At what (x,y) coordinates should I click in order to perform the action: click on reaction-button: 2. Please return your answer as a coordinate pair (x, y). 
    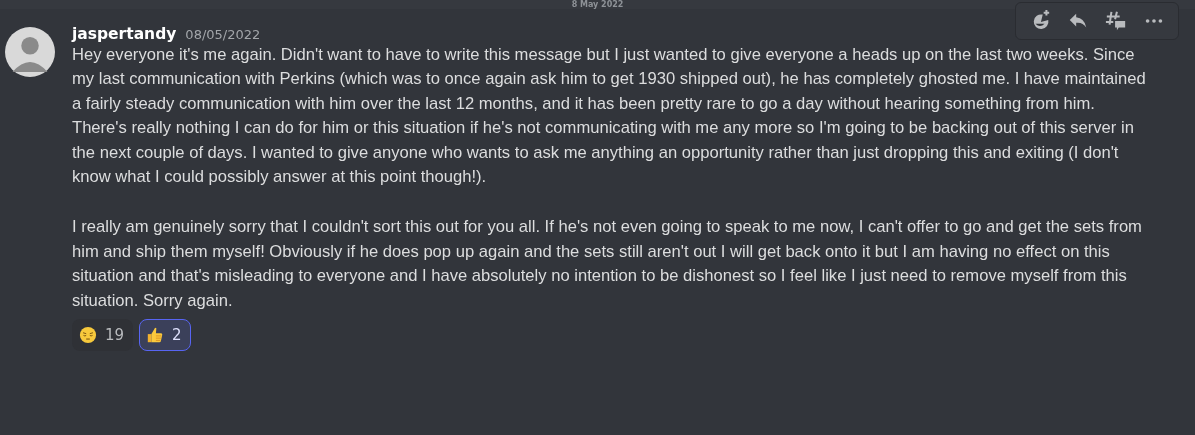
    Looking at the image, I should click on (165, 335).